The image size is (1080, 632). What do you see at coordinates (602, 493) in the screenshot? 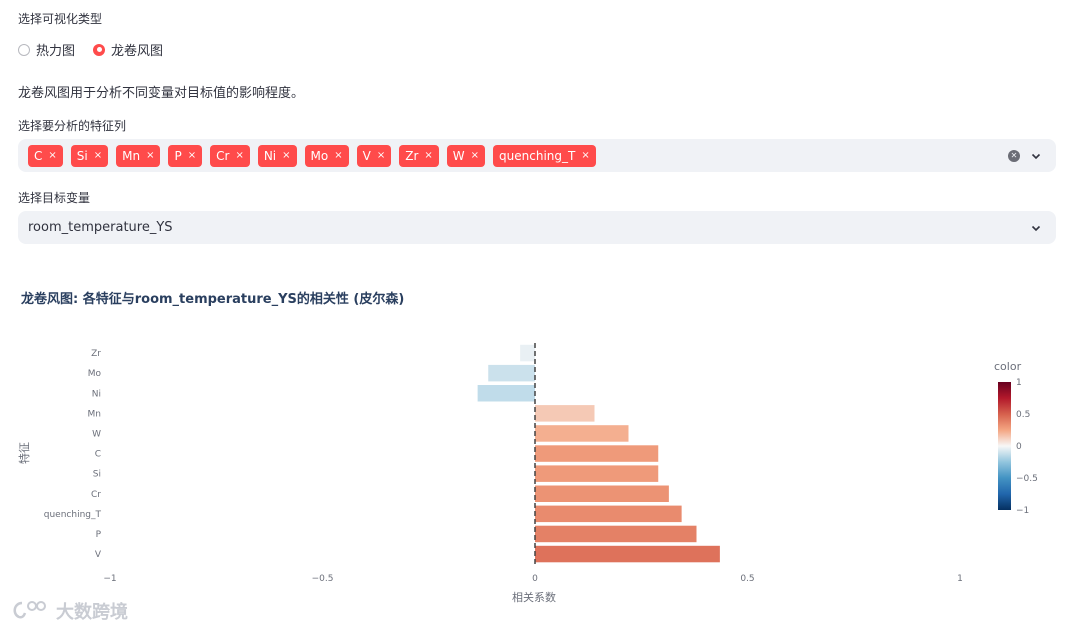
I see `bar-Cr` at bounding box center [602, 493].